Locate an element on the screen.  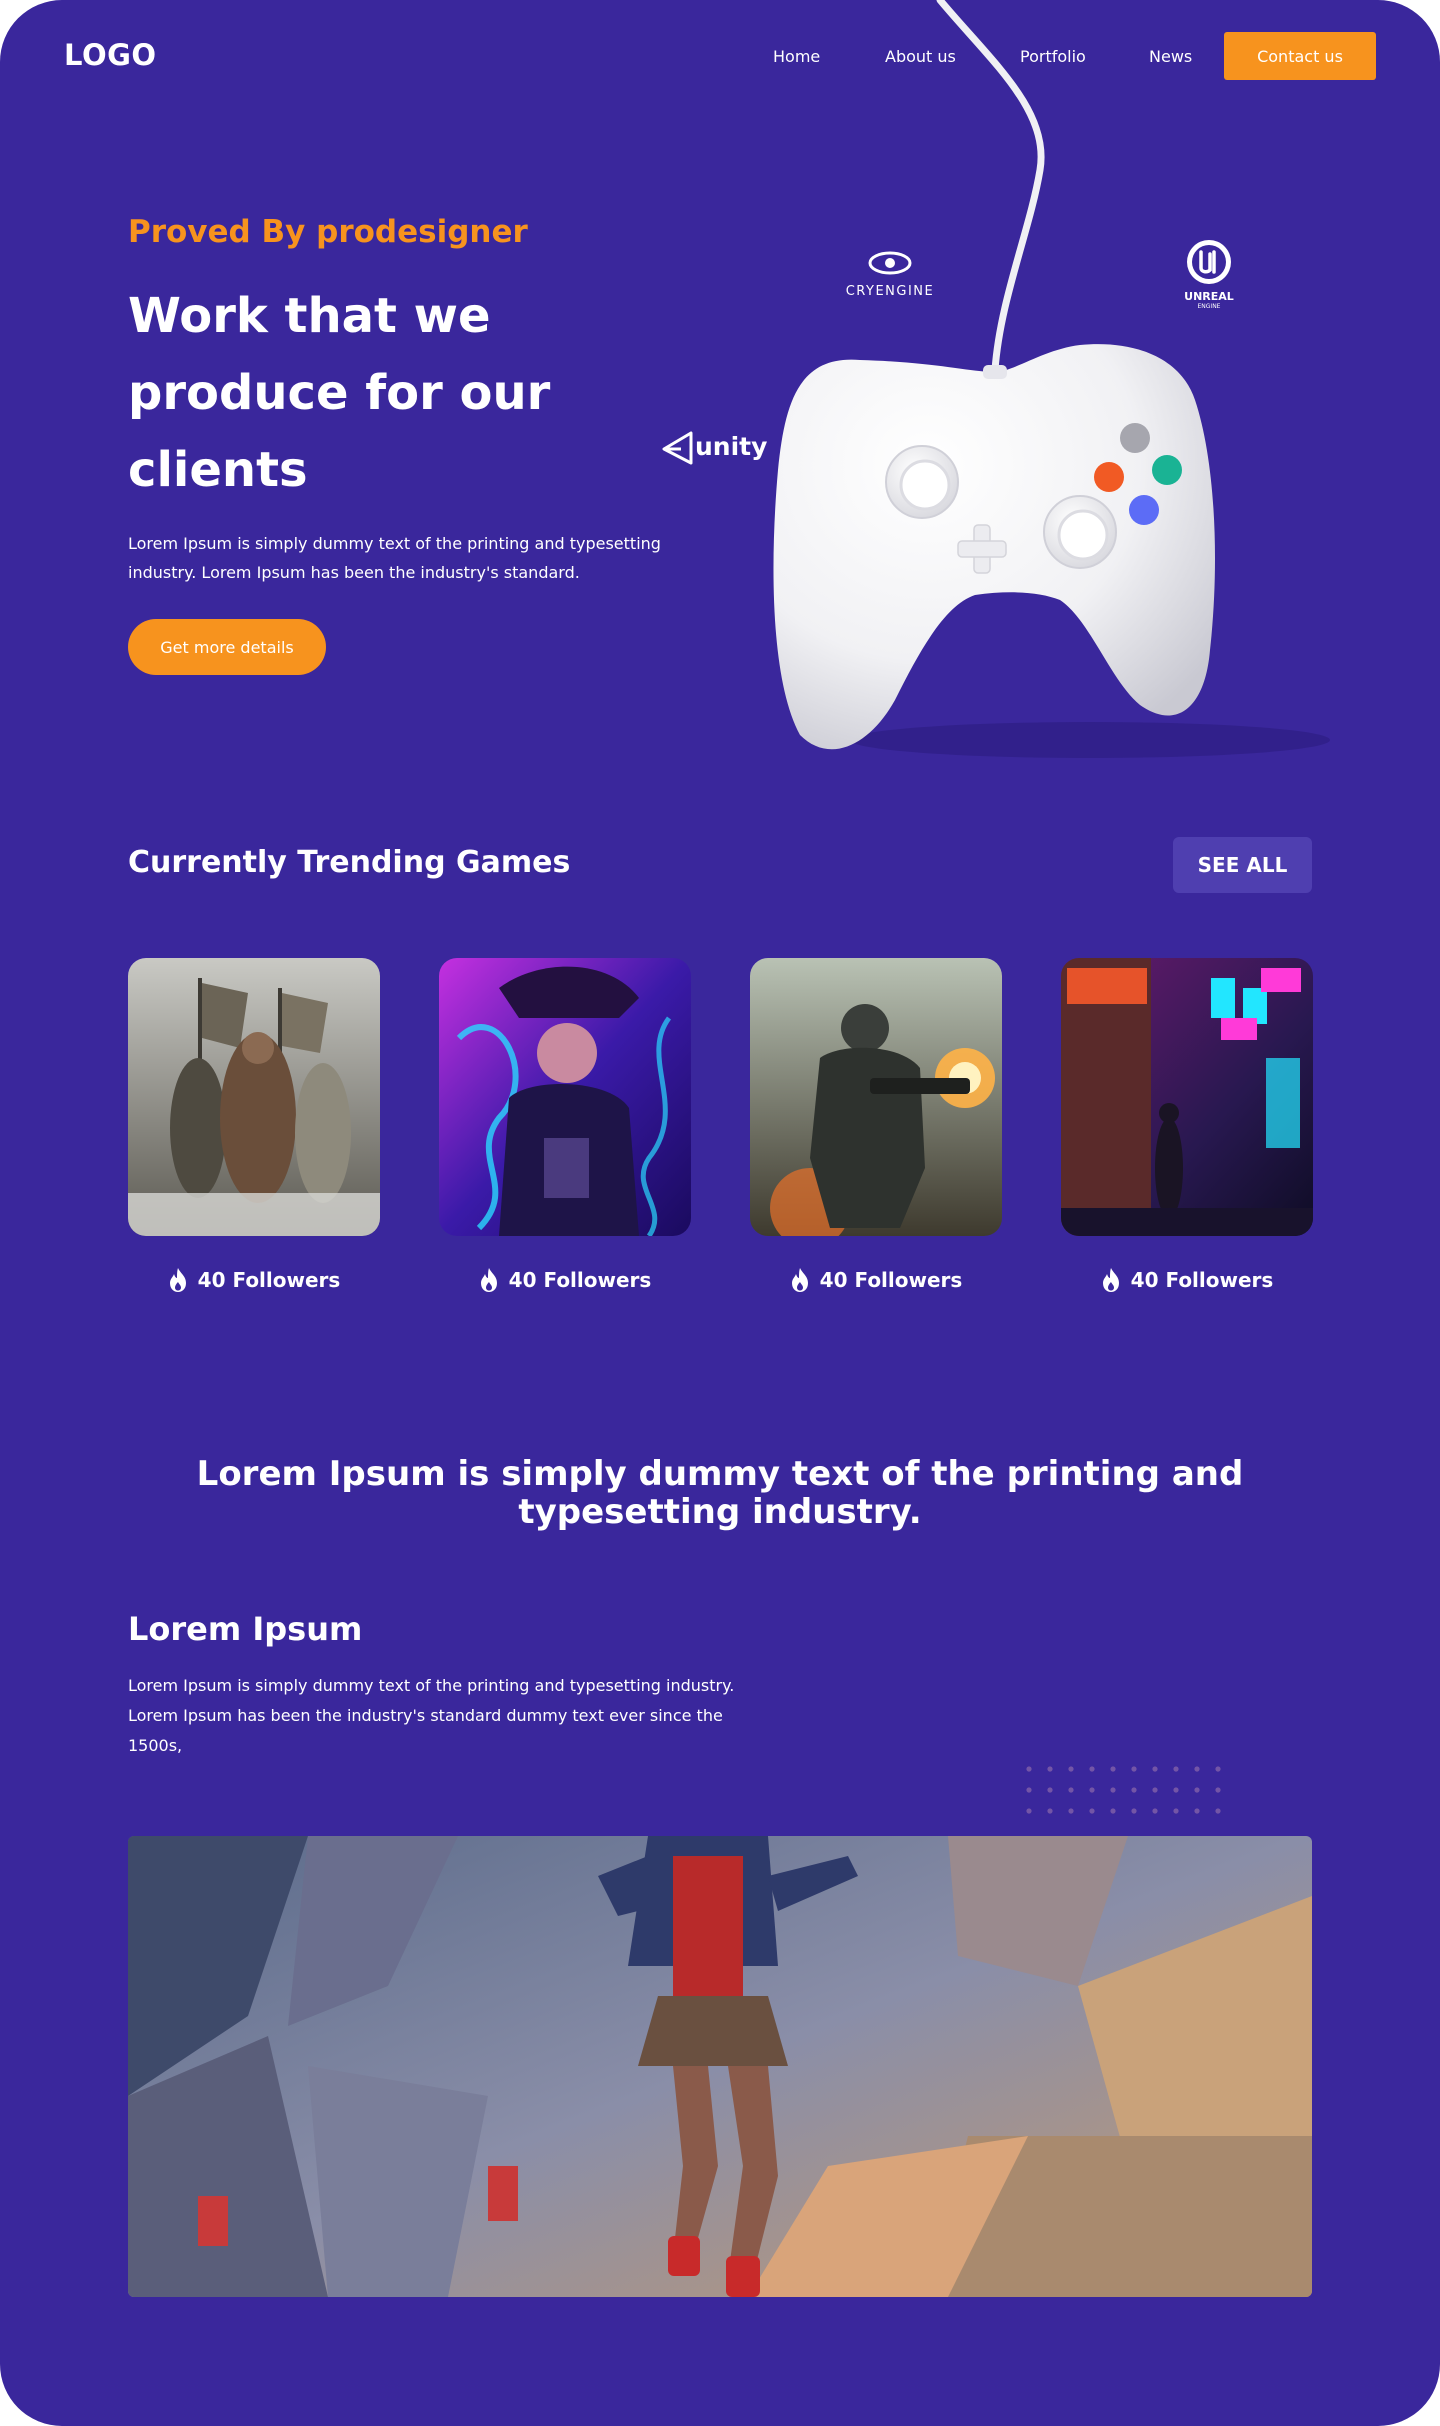
unreal-label: UNREAL is located at coordinates (1209, 296).